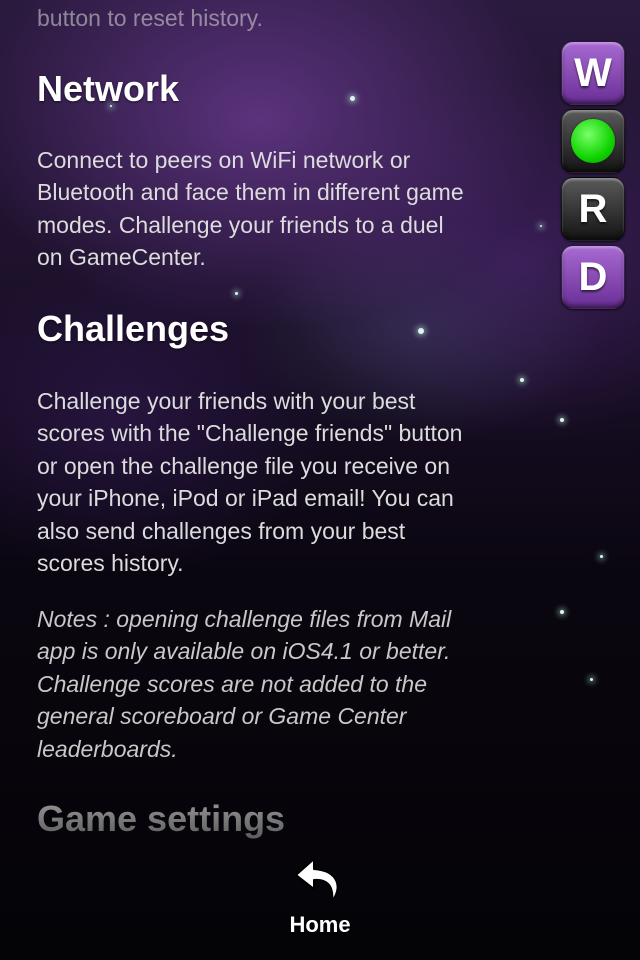  I want to click on logo-tile-r: R, so click(593, 209).